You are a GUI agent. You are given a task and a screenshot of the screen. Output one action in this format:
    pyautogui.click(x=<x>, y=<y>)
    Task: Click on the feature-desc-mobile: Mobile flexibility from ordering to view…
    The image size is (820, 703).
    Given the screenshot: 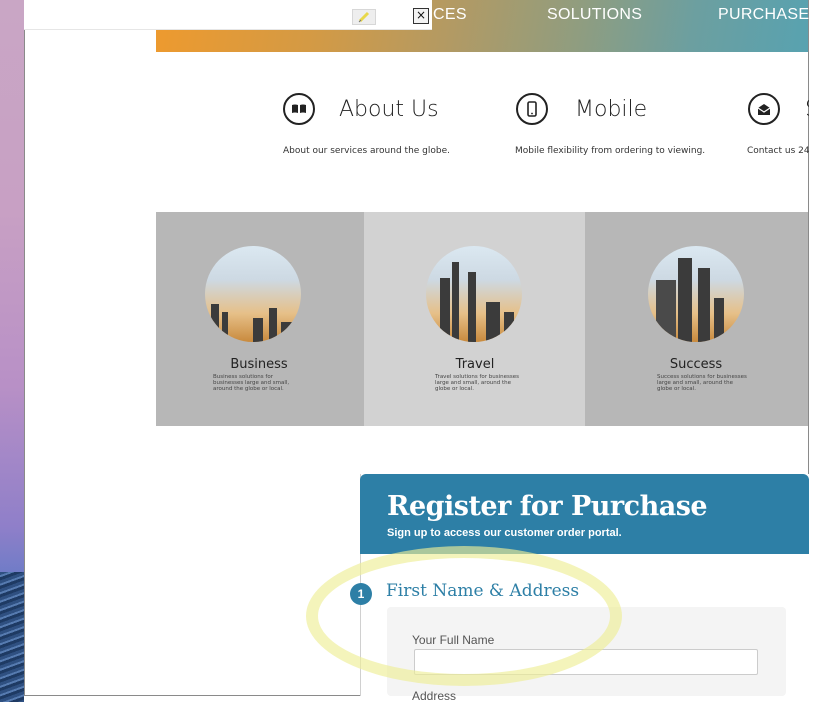 What is the action you would take?
    pyautogui.click(x=610, y=151)
    